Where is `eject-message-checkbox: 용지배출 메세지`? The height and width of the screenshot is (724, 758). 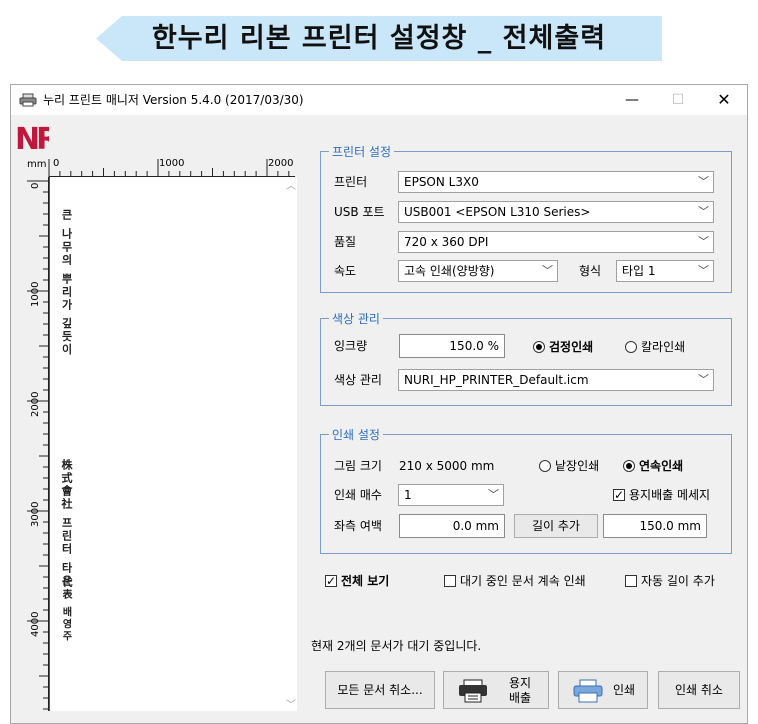 eject-message-checkbox: 용지배출 메세지 is located at coordinates (661, 495).